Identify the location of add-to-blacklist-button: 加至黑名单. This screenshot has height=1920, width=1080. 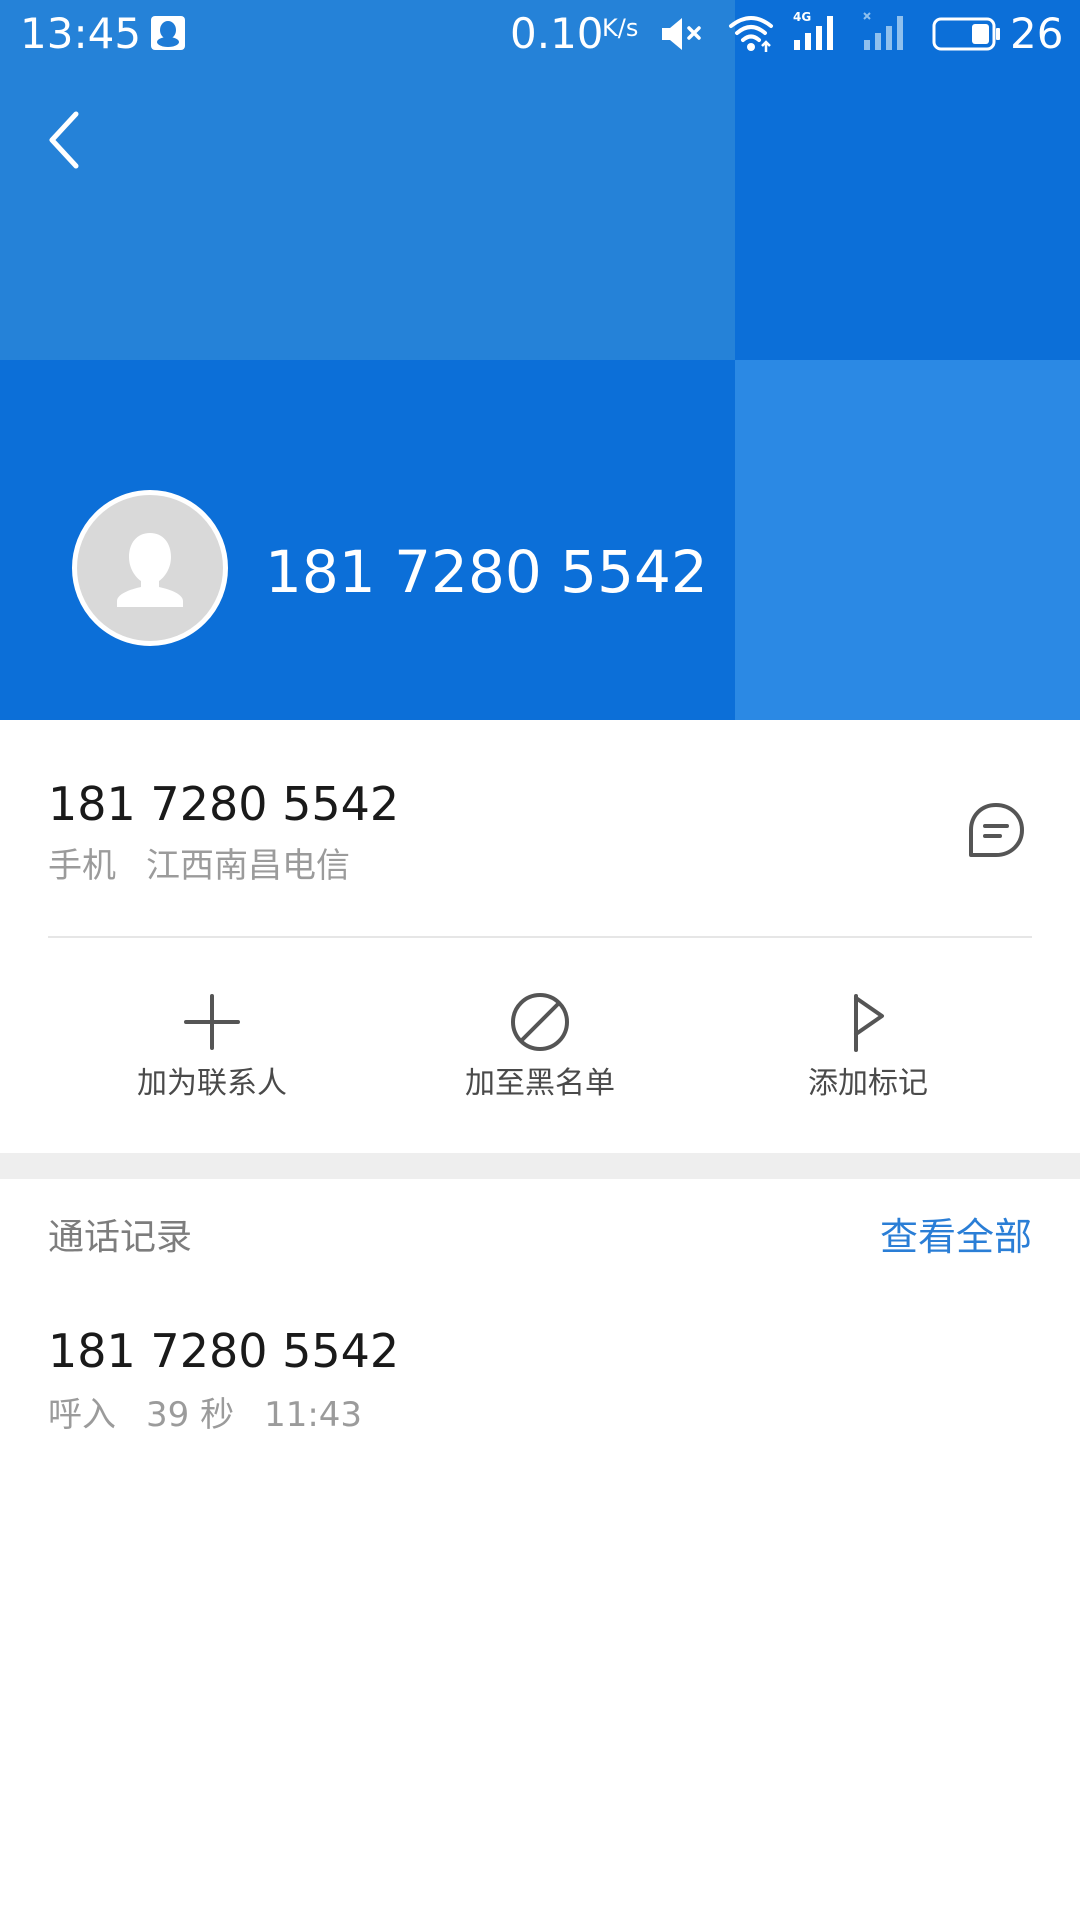
(540, 1055).